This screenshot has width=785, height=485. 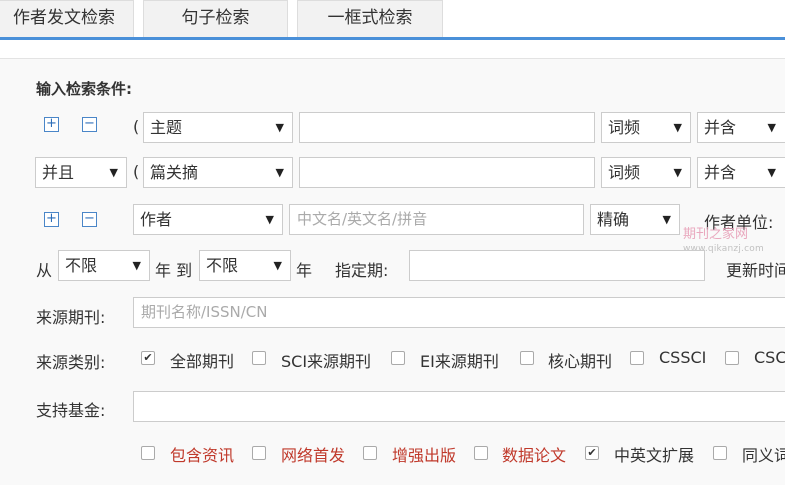 What do you see at coordinates (637, 358) in the screenshot?
I see `checkbox-cssci` at bounding box center [637, 358].